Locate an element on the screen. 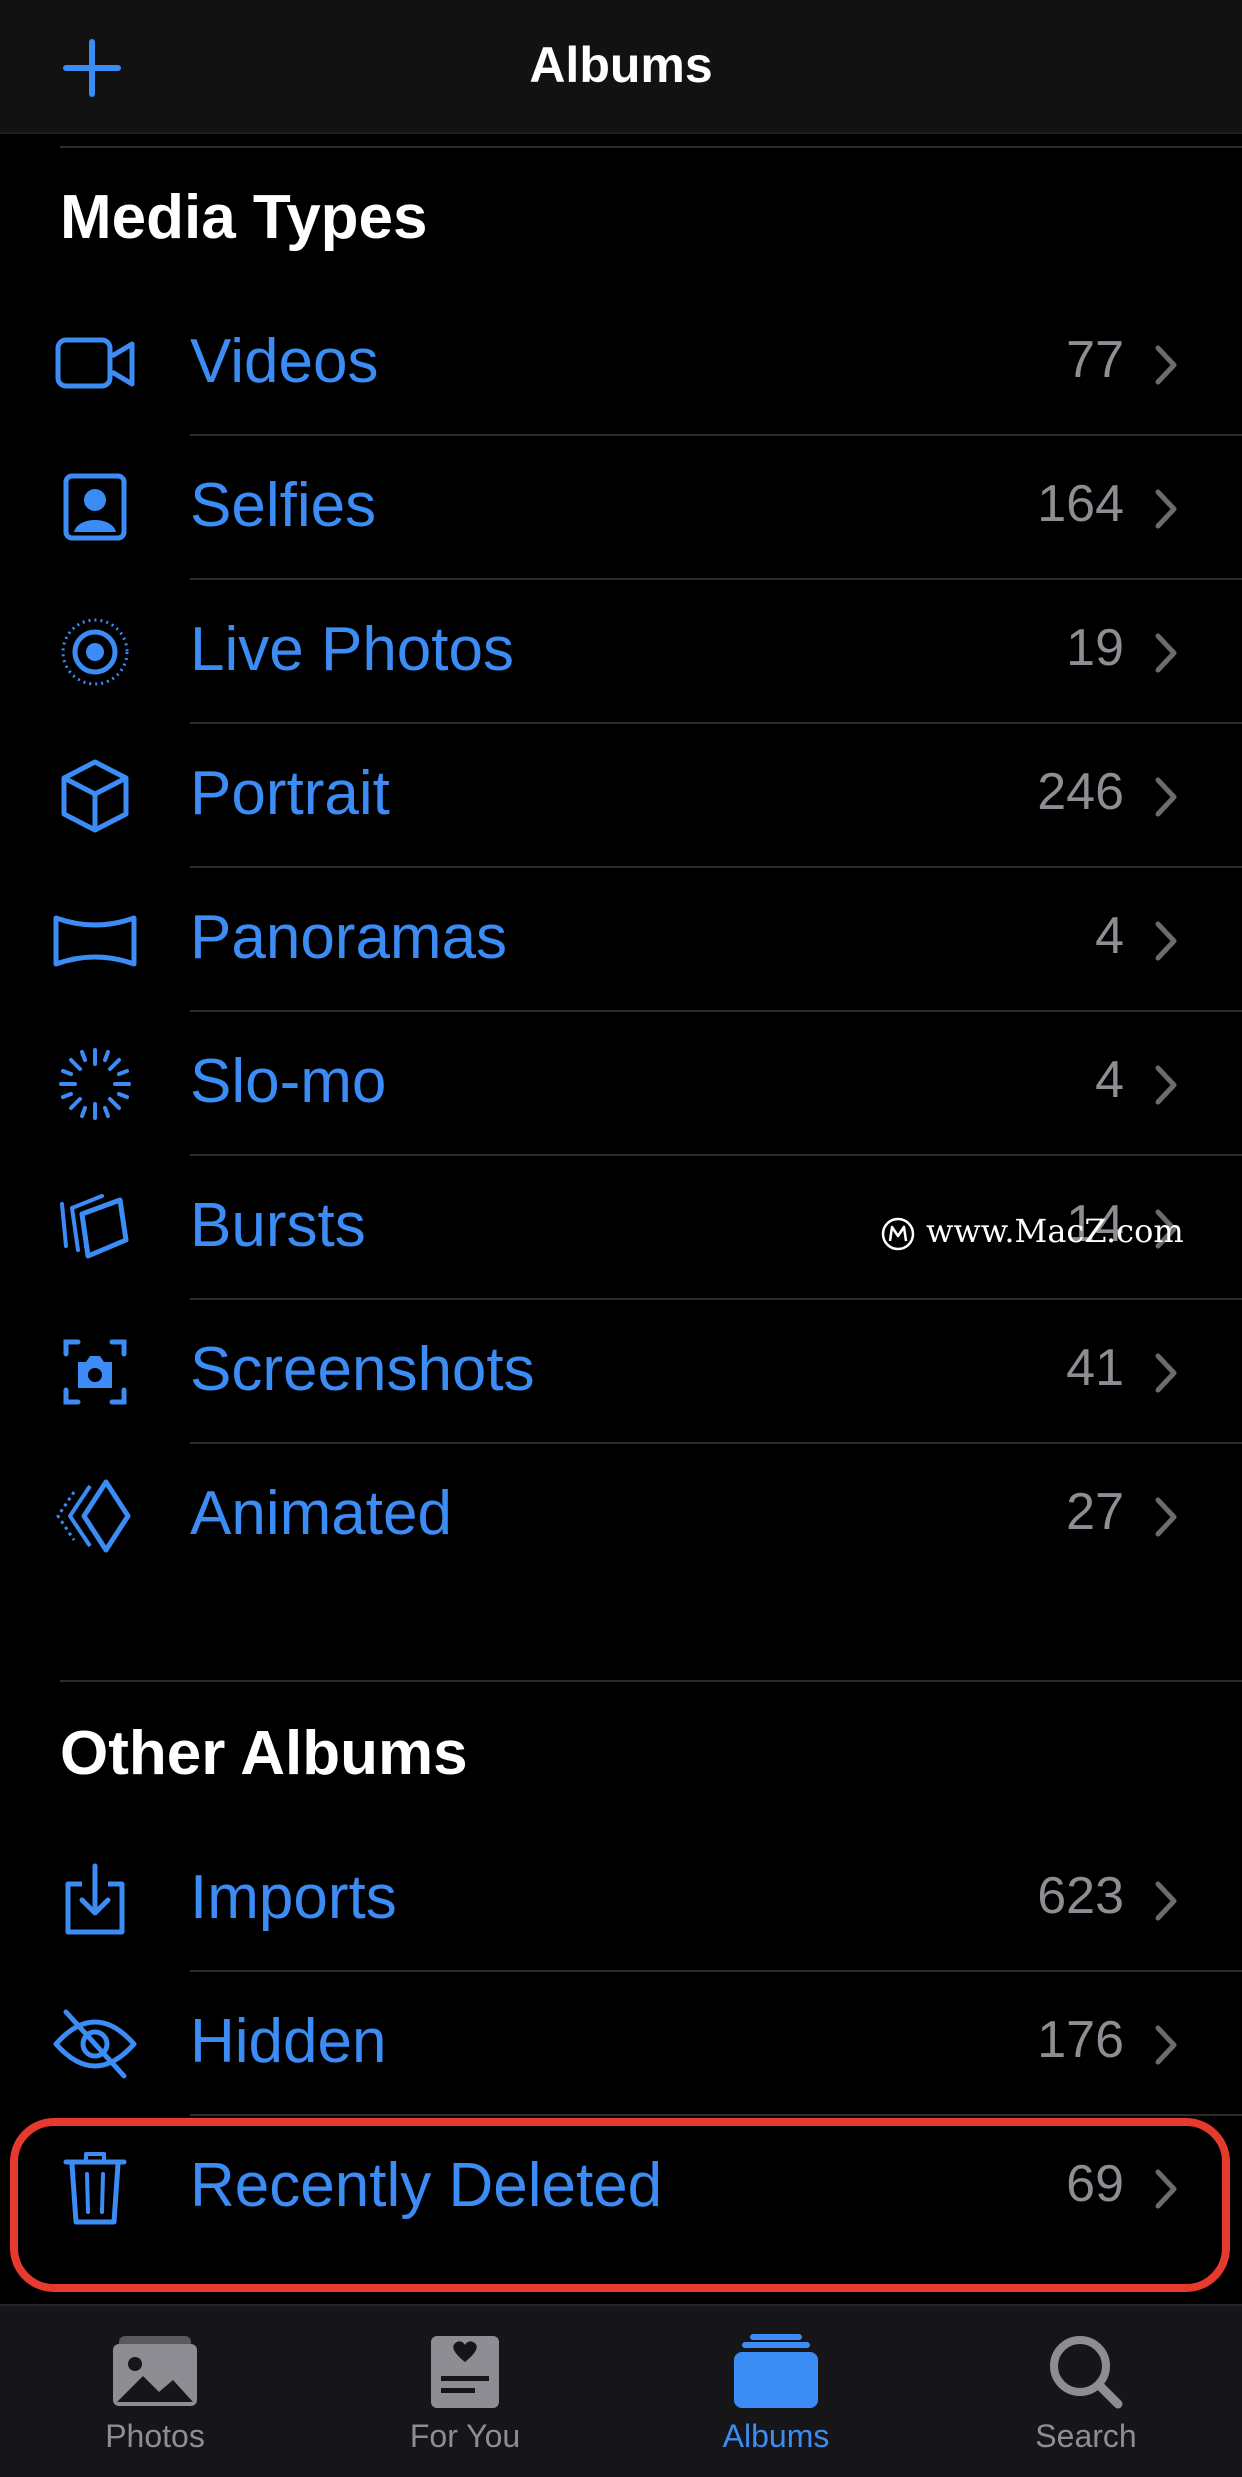 The width and height of the screenshot is (1242, 2477). album-row-animated: Animated 27 is located at coordinates (621, 1516).